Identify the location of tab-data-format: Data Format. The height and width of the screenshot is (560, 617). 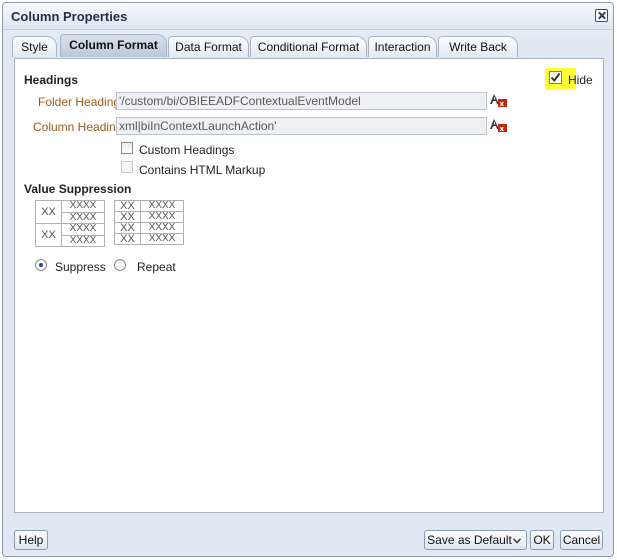
(208, 46).